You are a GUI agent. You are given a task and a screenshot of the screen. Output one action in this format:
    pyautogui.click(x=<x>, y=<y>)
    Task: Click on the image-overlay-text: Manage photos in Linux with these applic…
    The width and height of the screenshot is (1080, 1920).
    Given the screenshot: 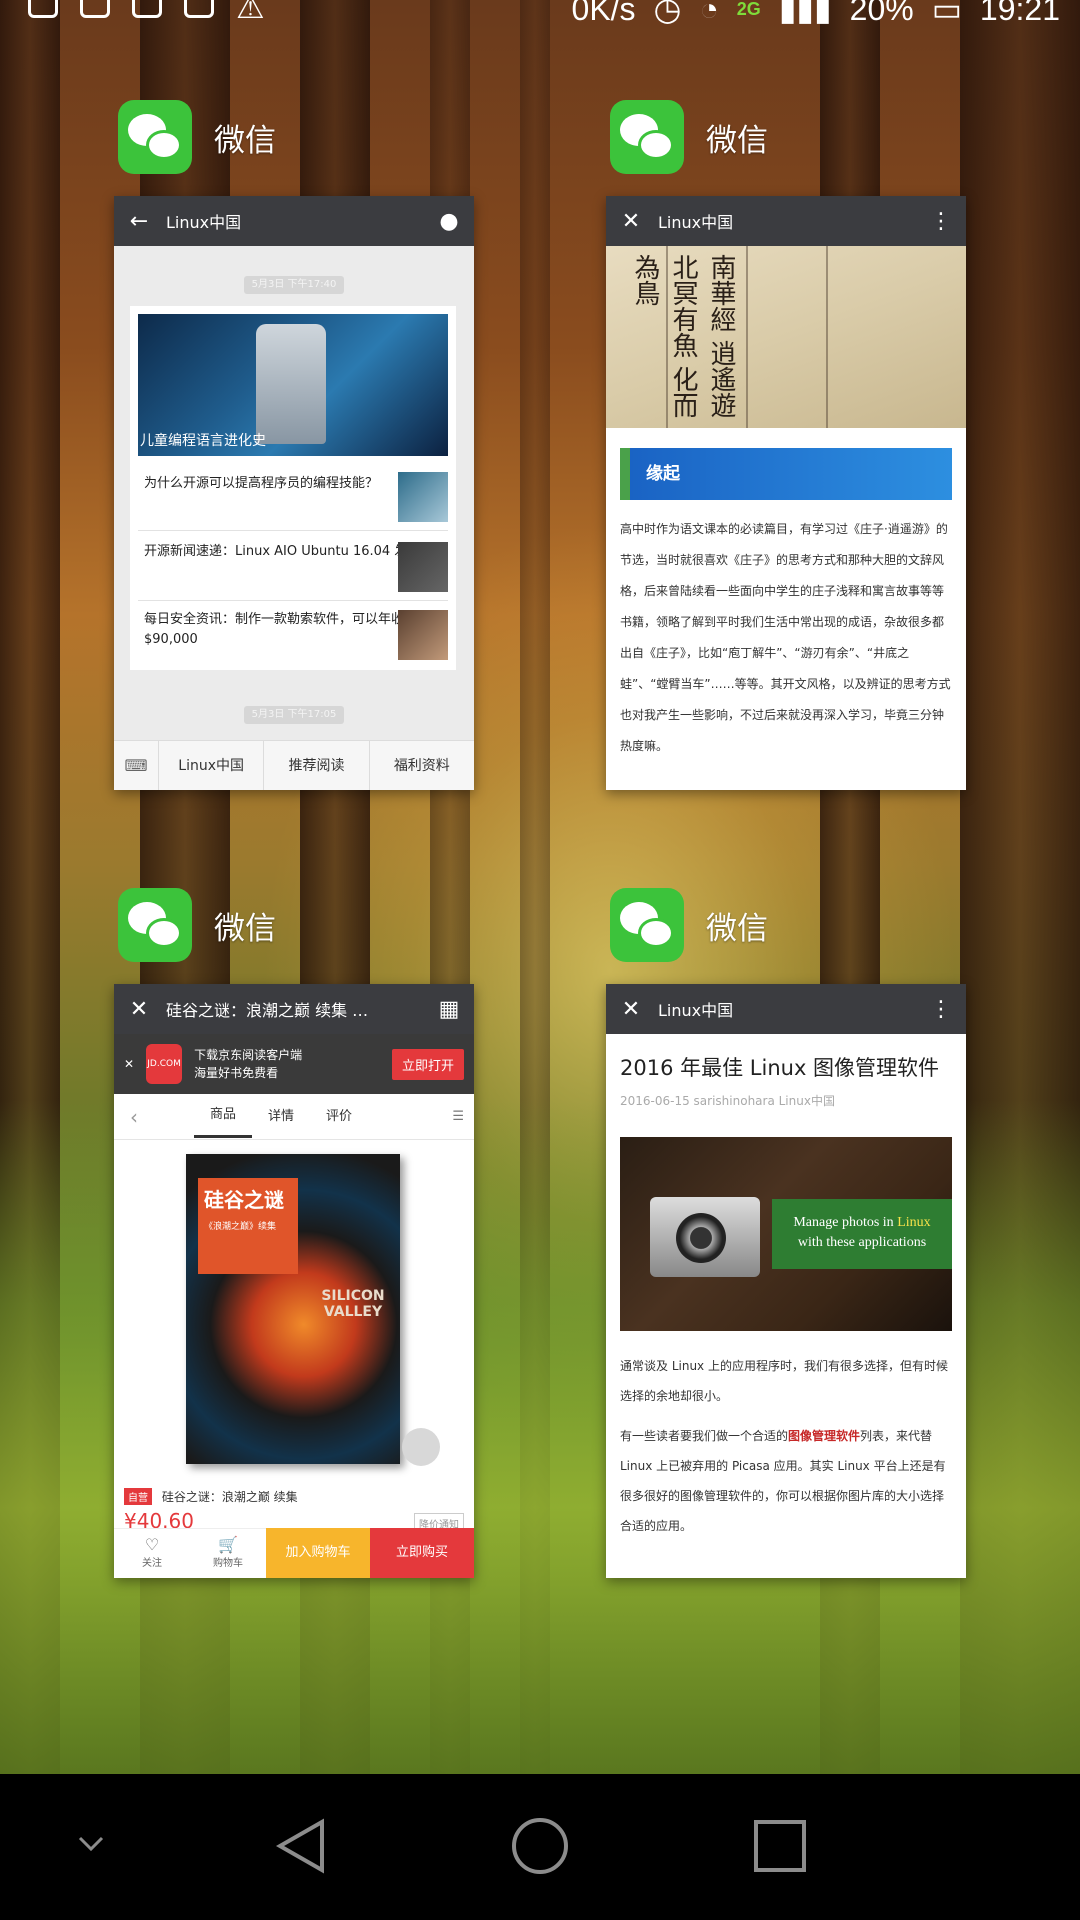 What is the action you would take?
    pyautogui.click(x=862, y=1234)
    